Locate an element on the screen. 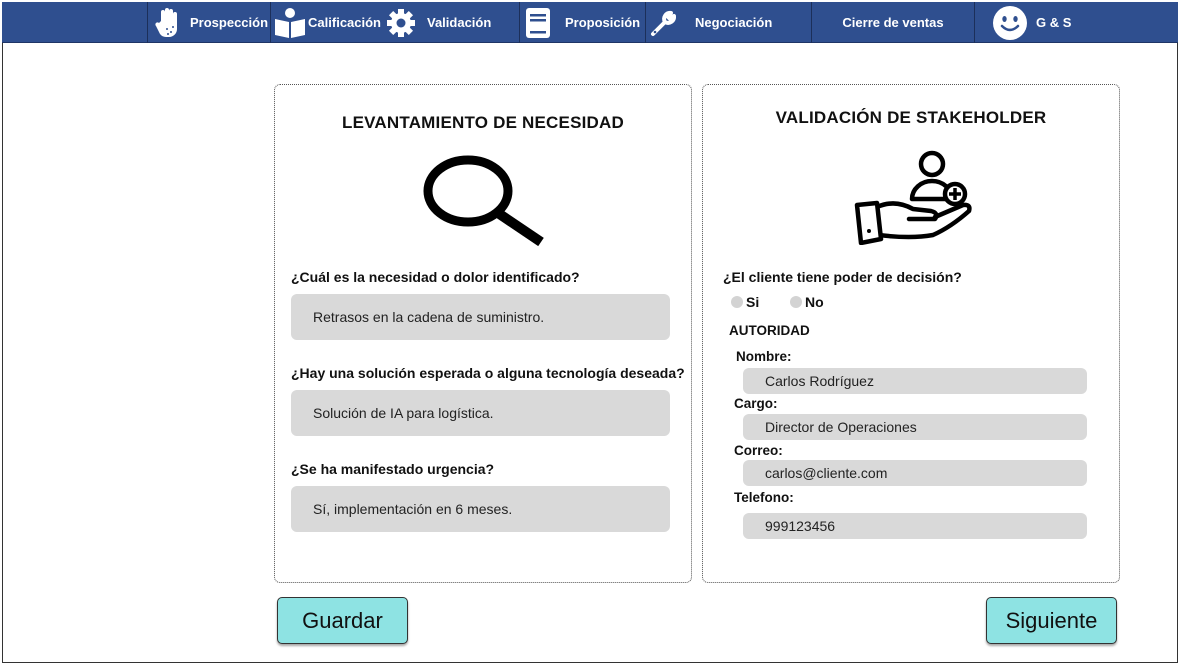 The width and height of the screenshot is (1180, 665). question-label: ¿Se ha manifestado urgencia? is located at coordinates (393, 469).